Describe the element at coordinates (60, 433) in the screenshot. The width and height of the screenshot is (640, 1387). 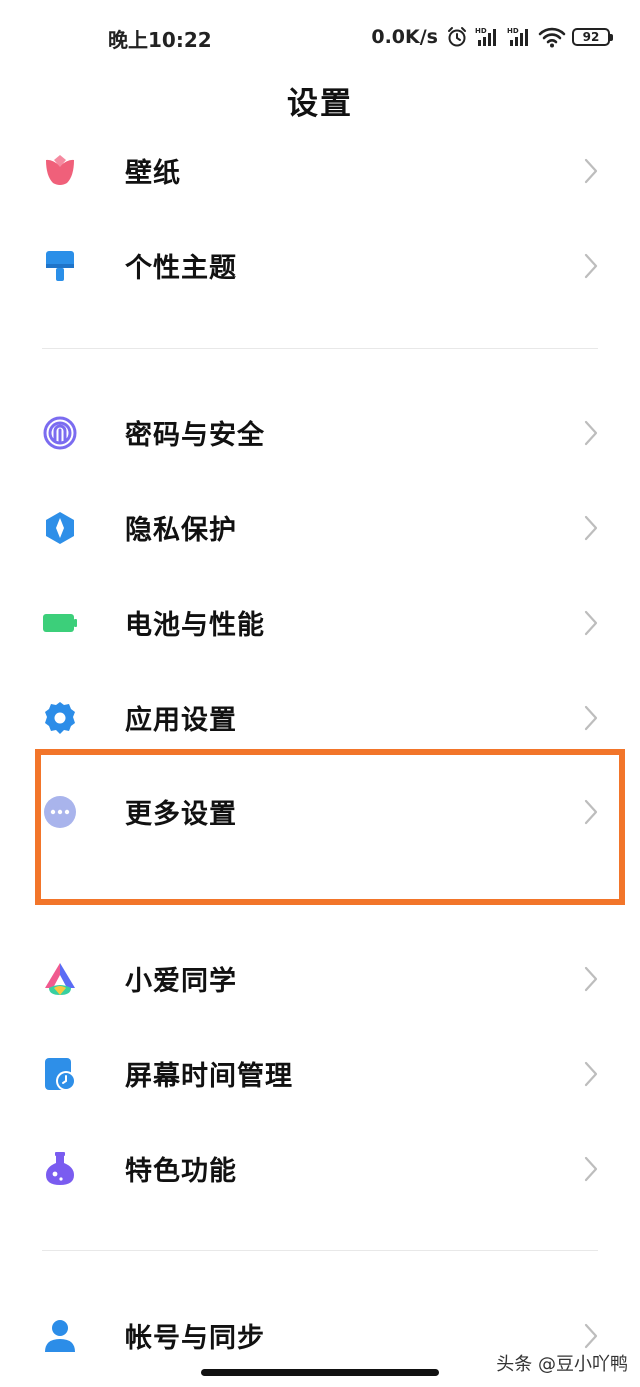
I see `fingerprint-icon` at that location.